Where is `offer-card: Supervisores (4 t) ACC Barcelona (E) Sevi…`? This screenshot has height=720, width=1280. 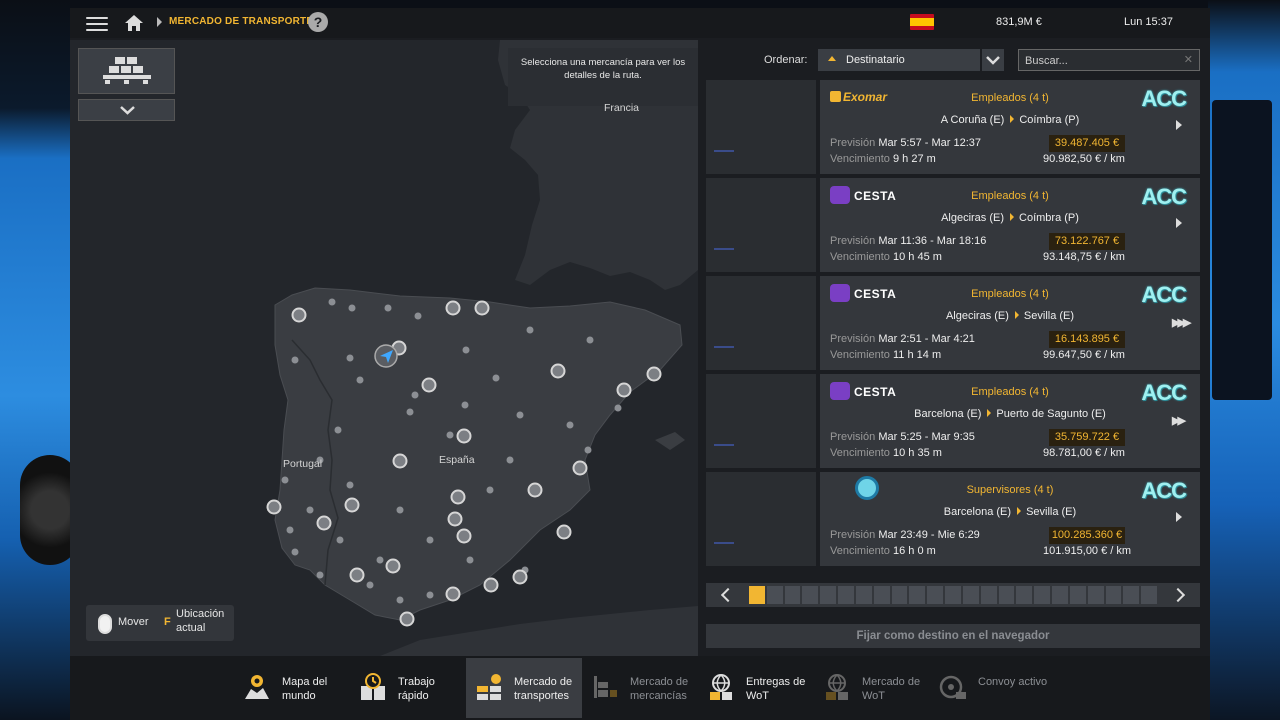
offer-card: Supervisores (4 t) ACC Barcelona (E) Sevi… is located at coordinates (953, 519).